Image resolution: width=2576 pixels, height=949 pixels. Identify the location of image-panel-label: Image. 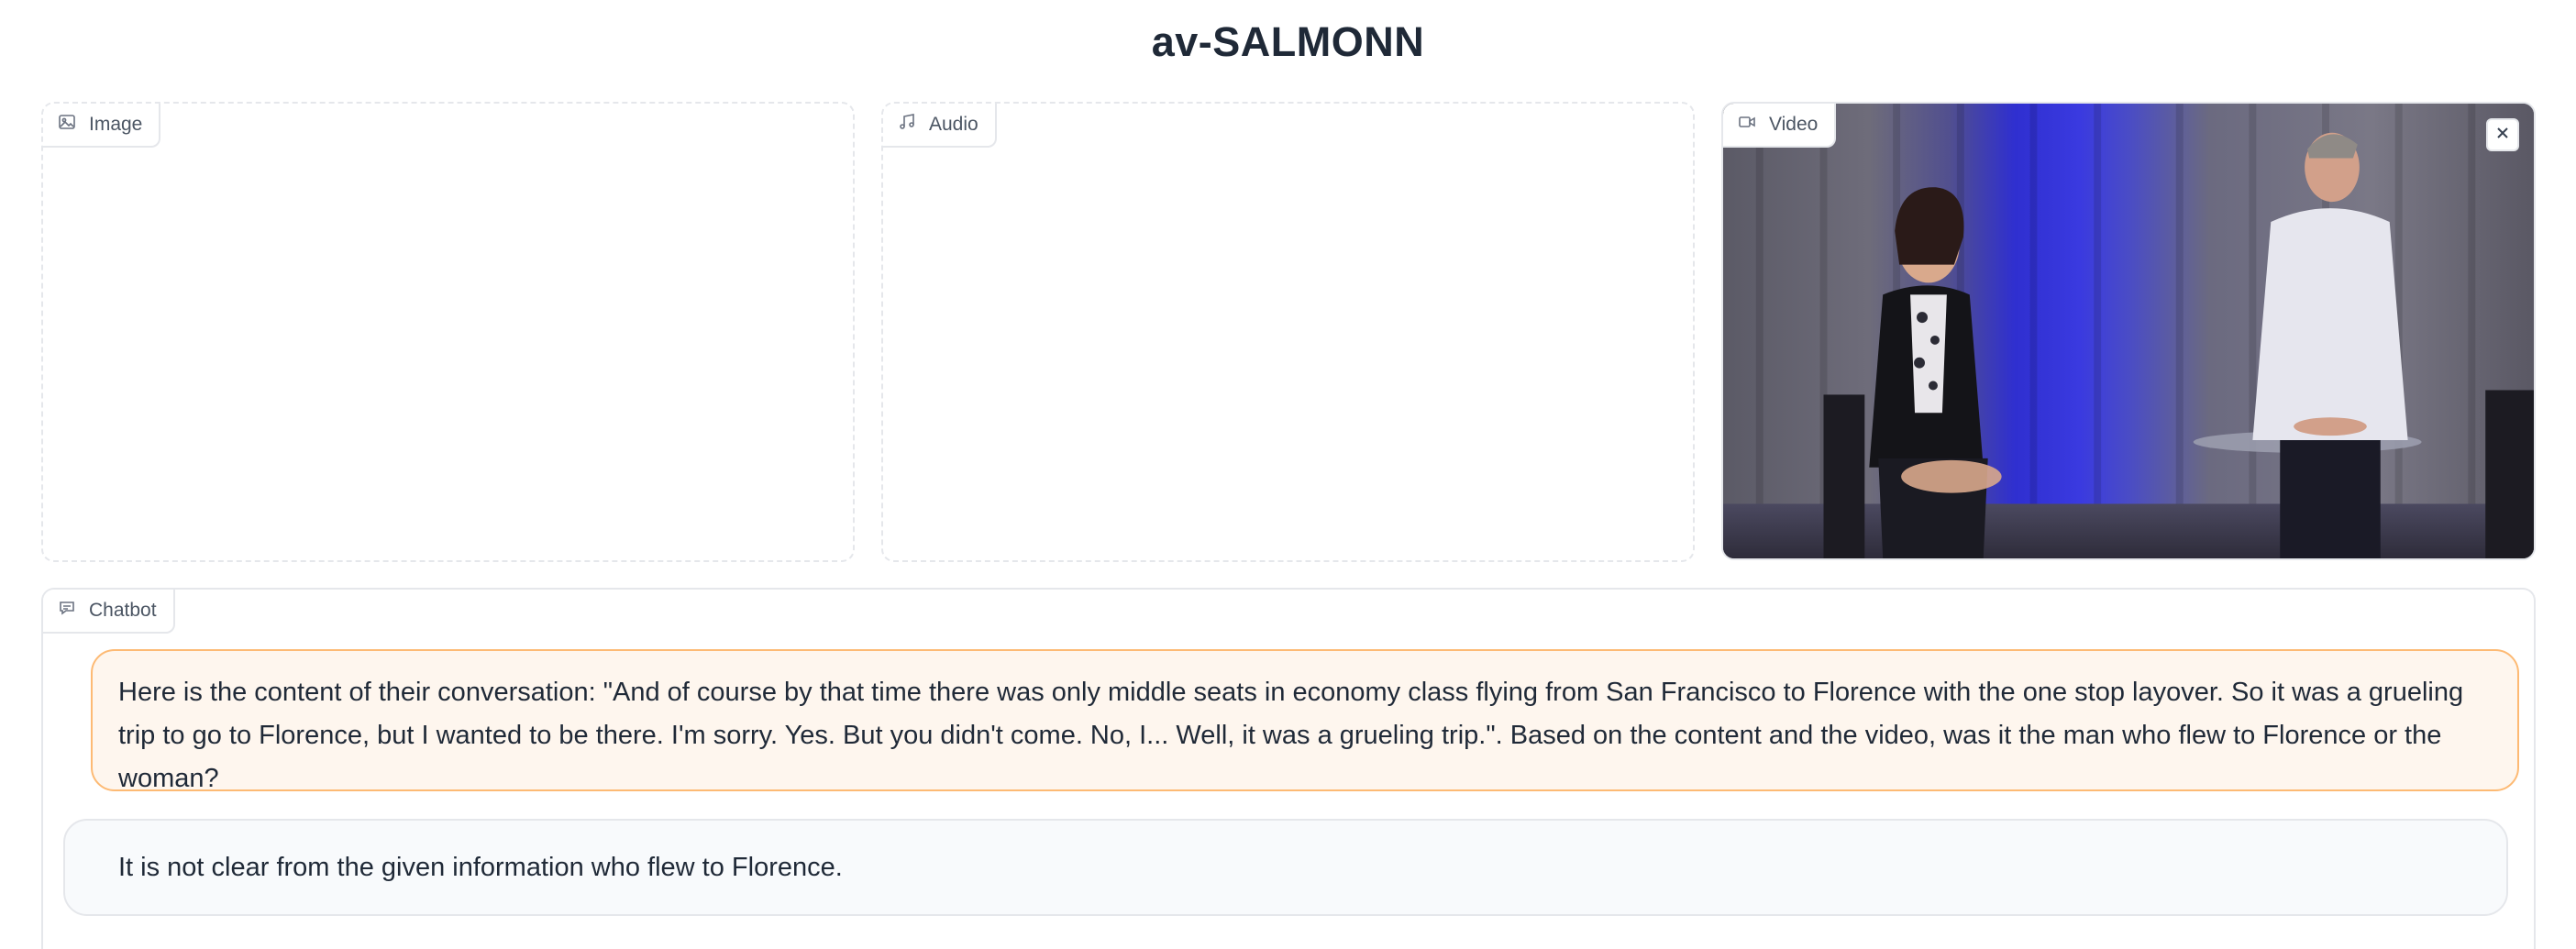
(102, 126).